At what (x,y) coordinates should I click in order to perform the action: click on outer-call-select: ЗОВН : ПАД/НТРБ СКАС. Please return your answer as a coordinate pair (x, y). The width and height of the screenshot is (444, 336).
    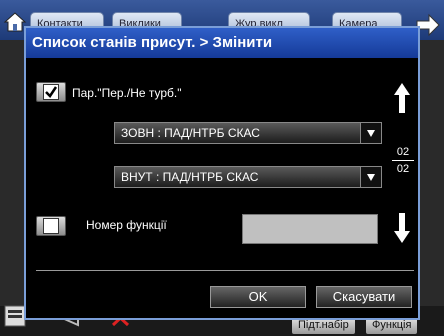
    Looking at the image, I should click on (248, 133).